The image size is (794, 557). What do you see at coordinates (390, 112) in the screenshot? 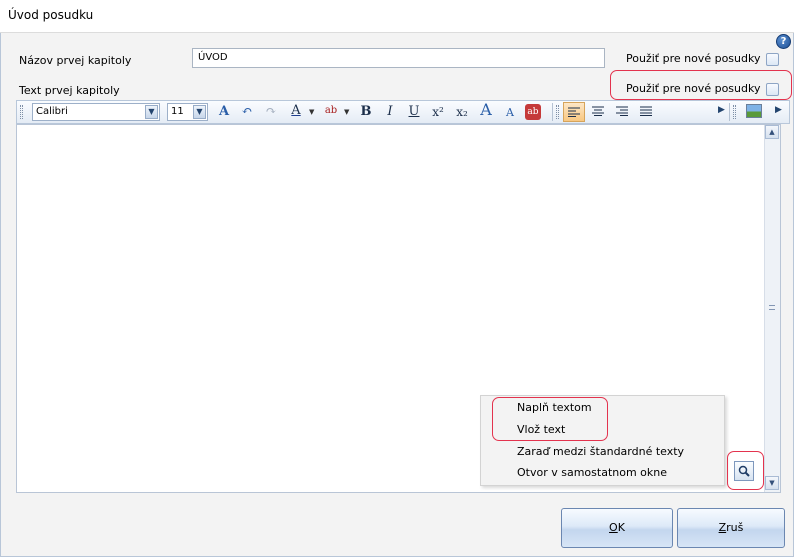
I see `italic-button: I` at bounding box center [390, 112].